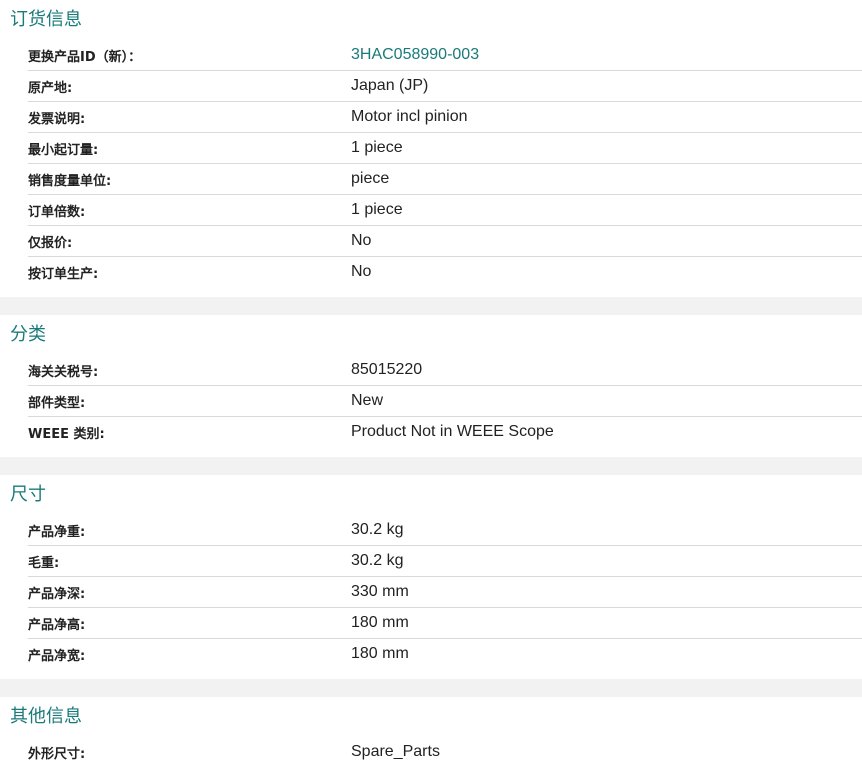  What do you see at coordinates (63, 150) in the screenshot?
I see `min-order-qty-label: 最小起订量:` at bounding box center [63, 150].